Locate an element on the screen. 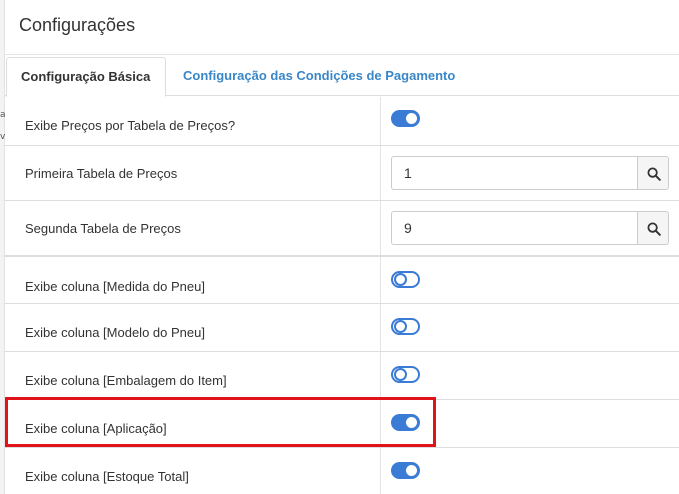 This screenshot has width=679, height=494. exibe-estoque-total-toggle is located at coordinates (405, 470).